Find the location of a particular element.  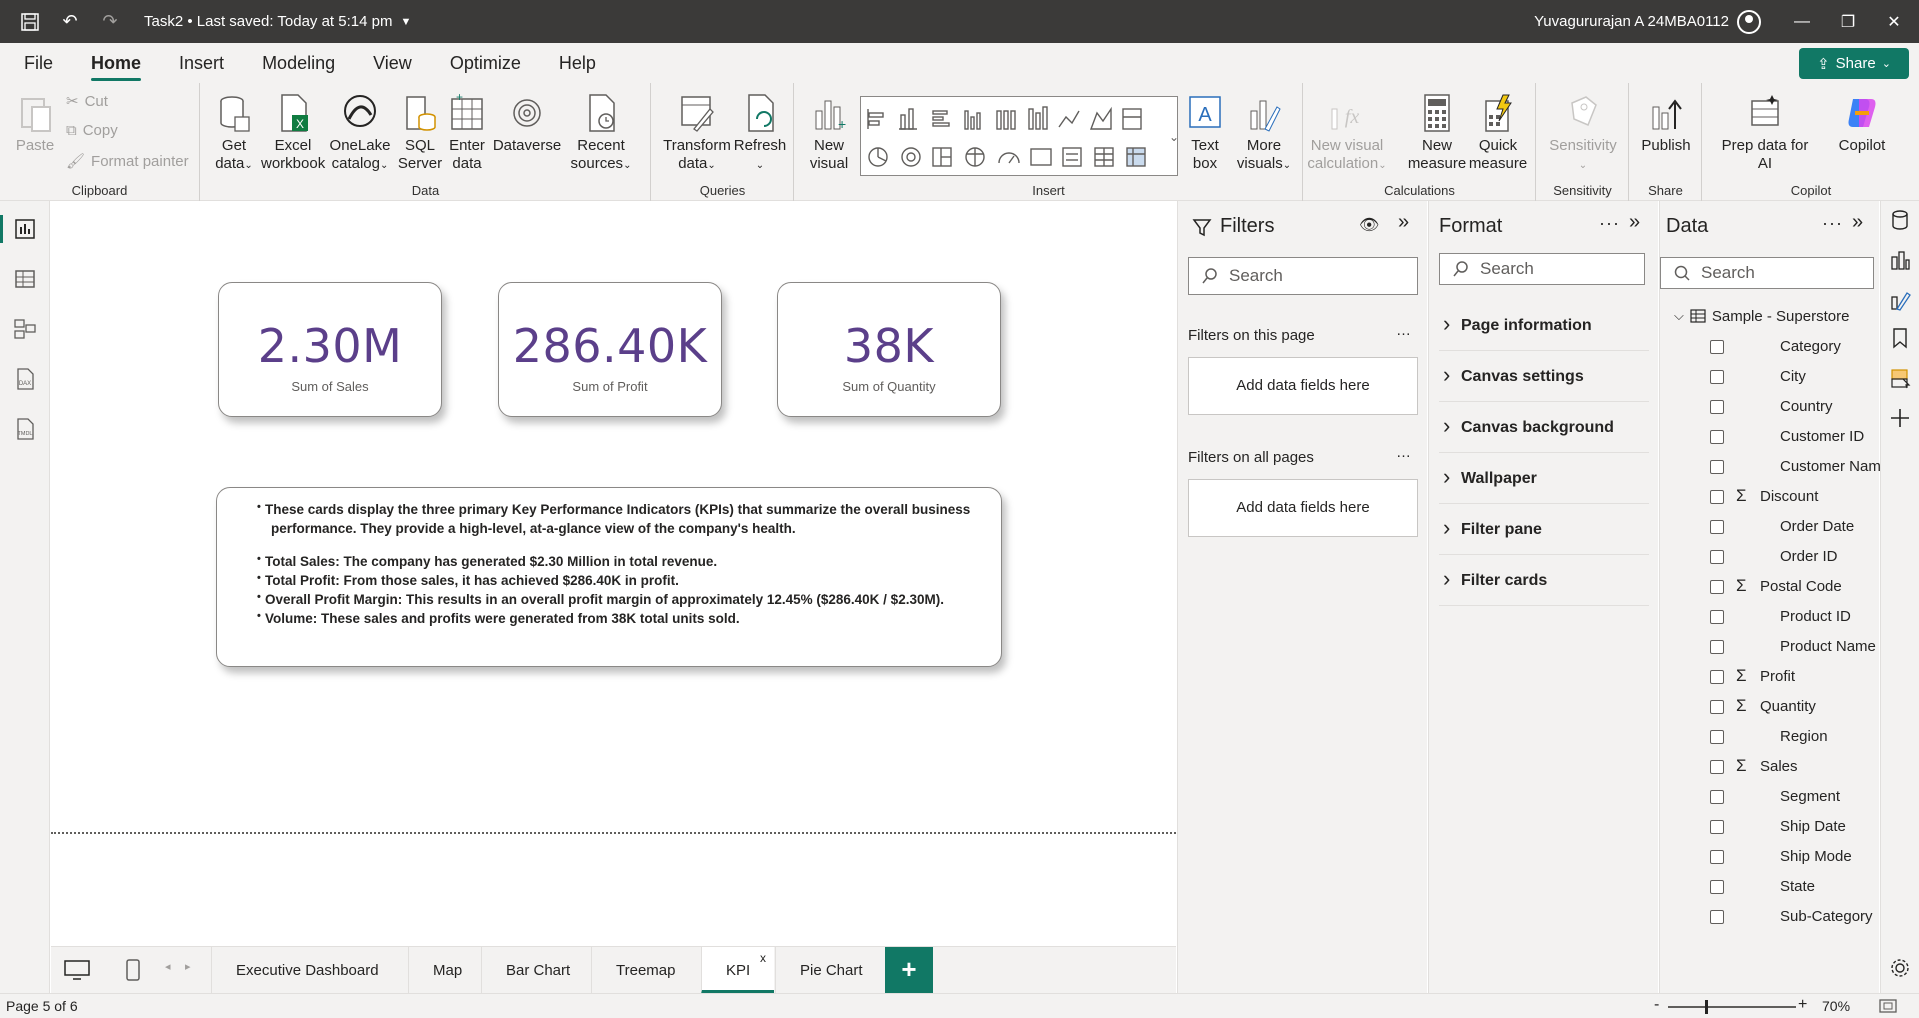

excel-workbook-button: X Excel workbook is located at coordinates (293, 133).